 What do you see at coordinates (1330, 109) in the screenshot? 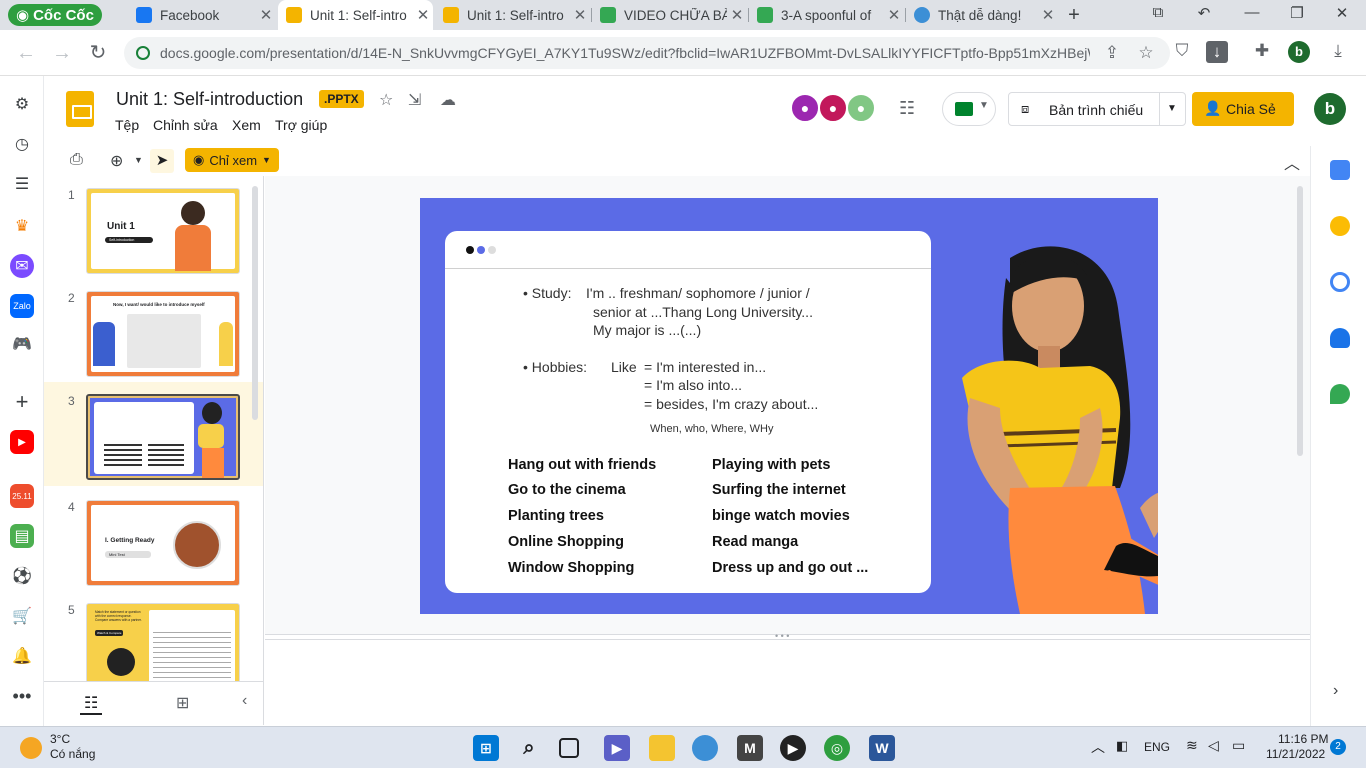
I see `account-avatar: b` at bounding box center [1330, 109].